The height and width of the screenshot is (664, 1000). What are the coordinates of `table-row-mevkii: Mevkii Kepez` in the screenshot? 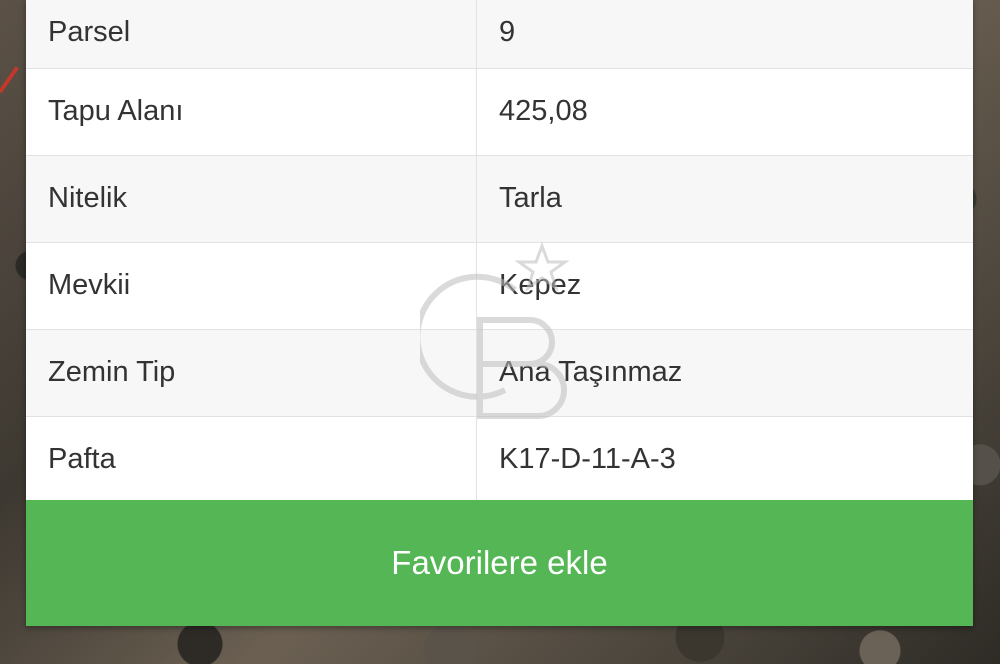 It's located at (499, 285).